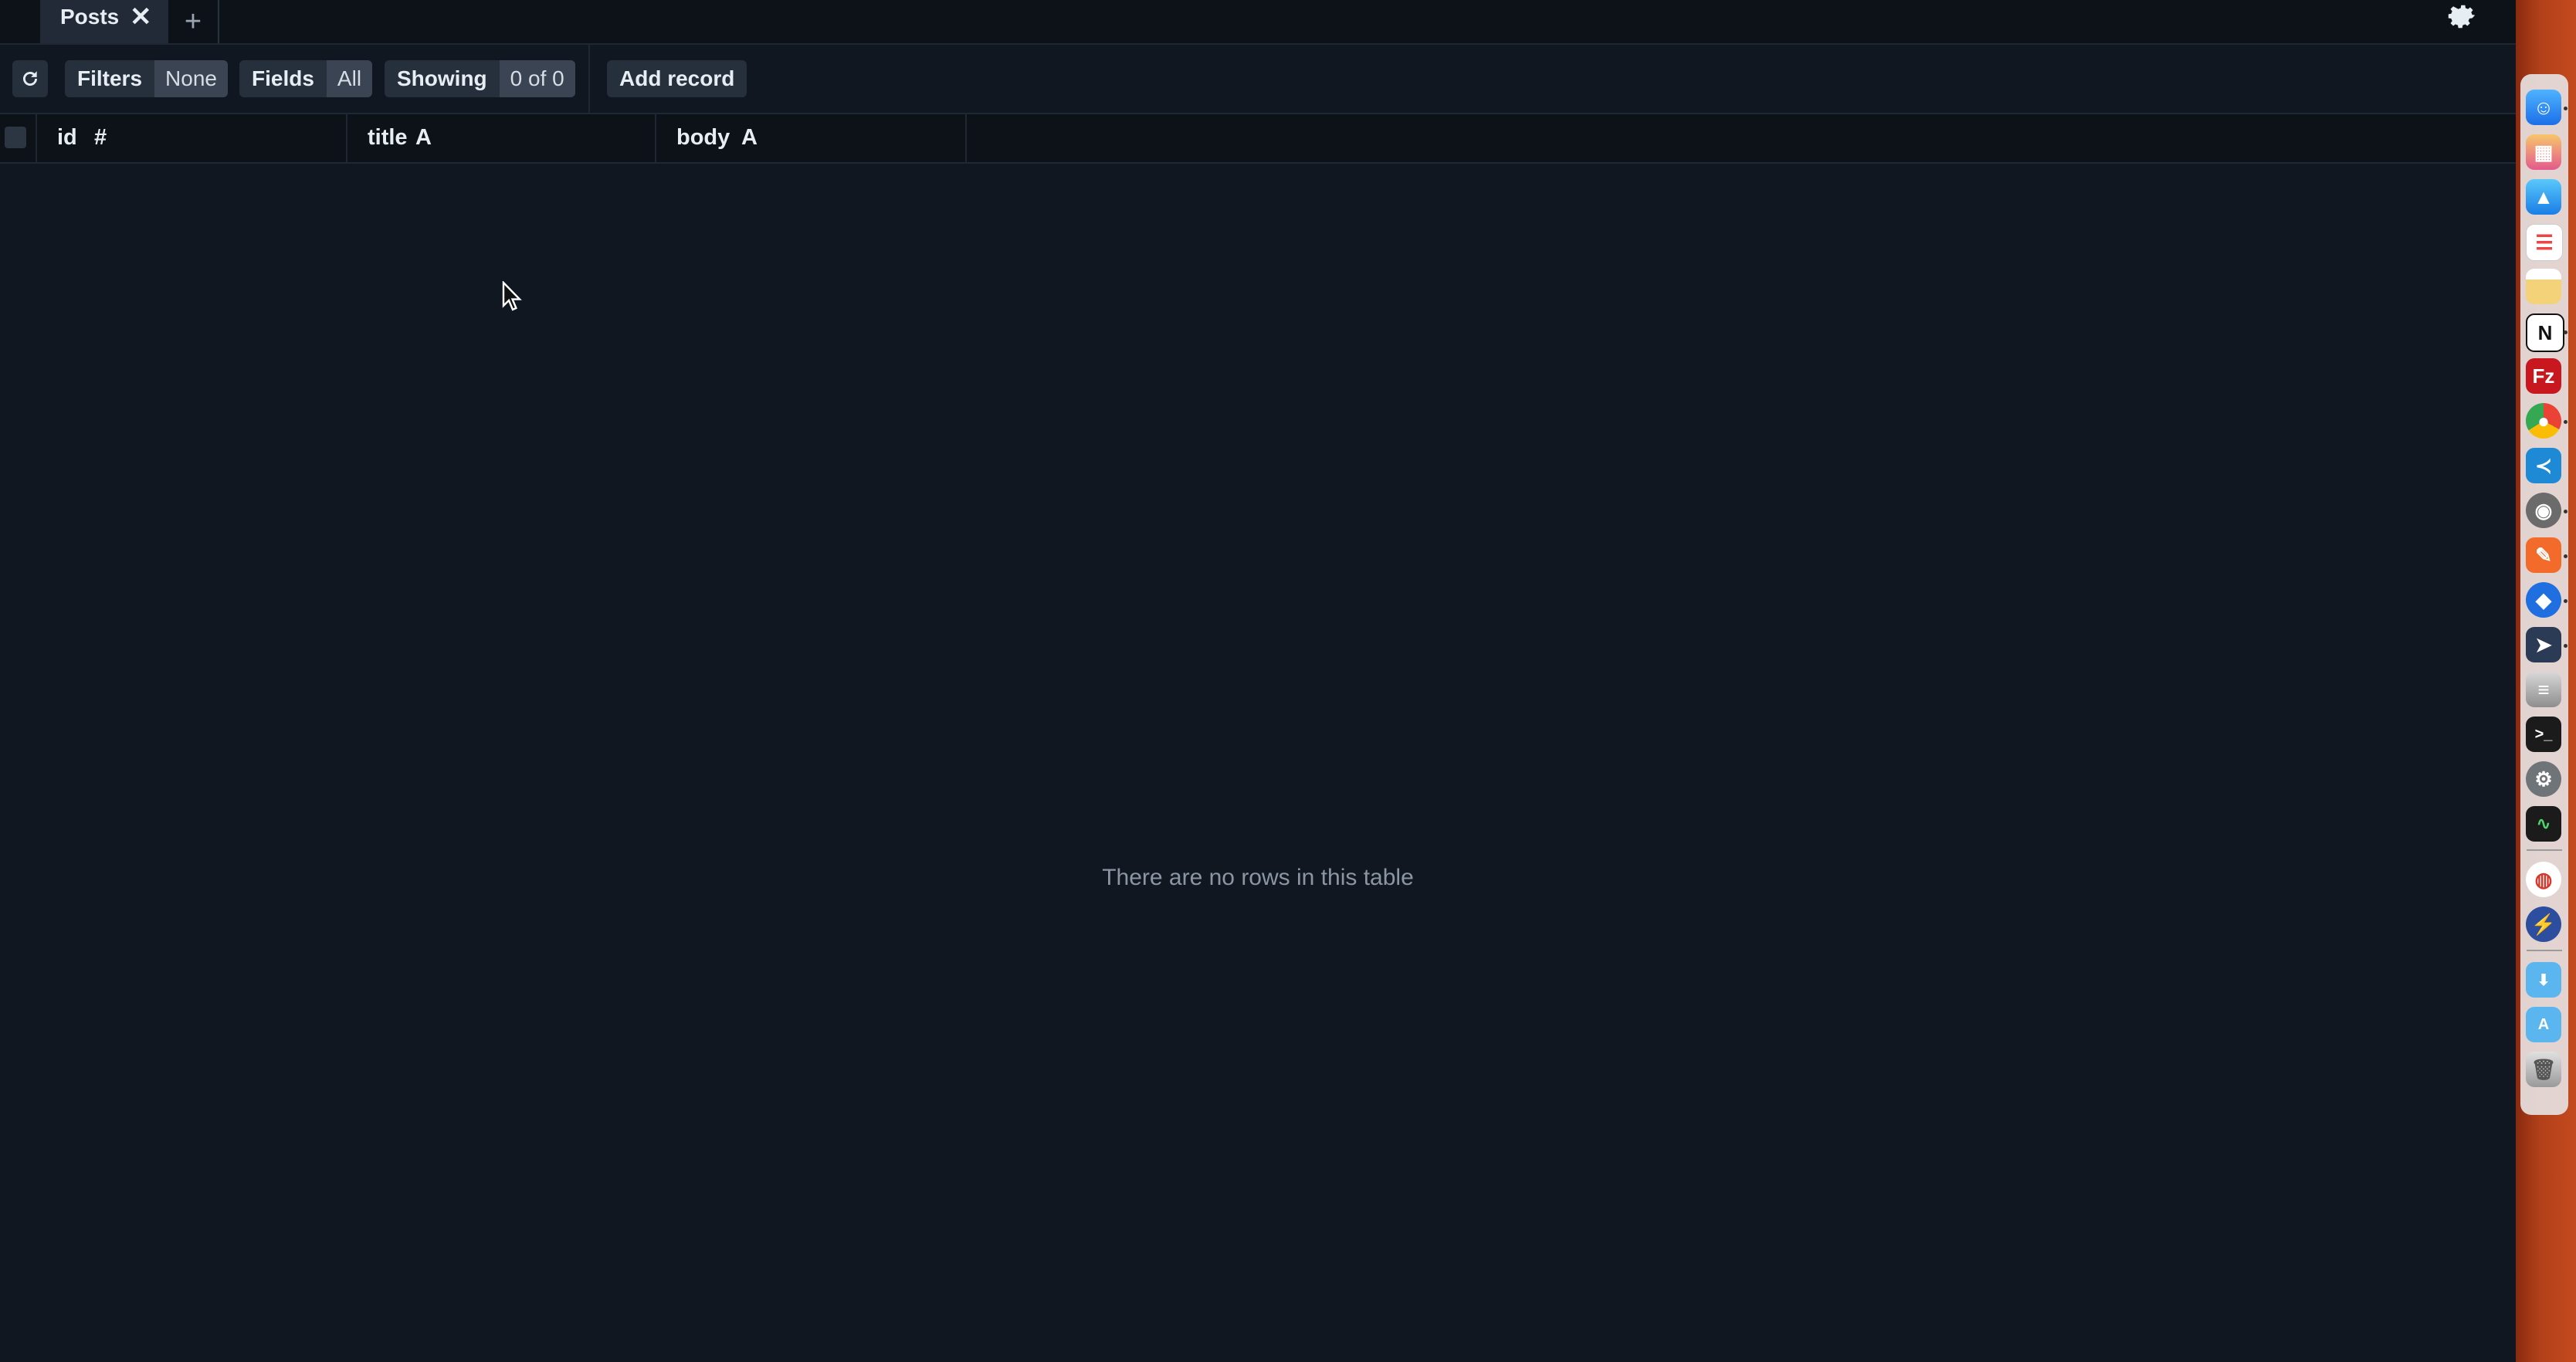  Describe the element at coordinates (2543, 879) in the screenshot. I see `scrobbles-icon: ◍` at that location.